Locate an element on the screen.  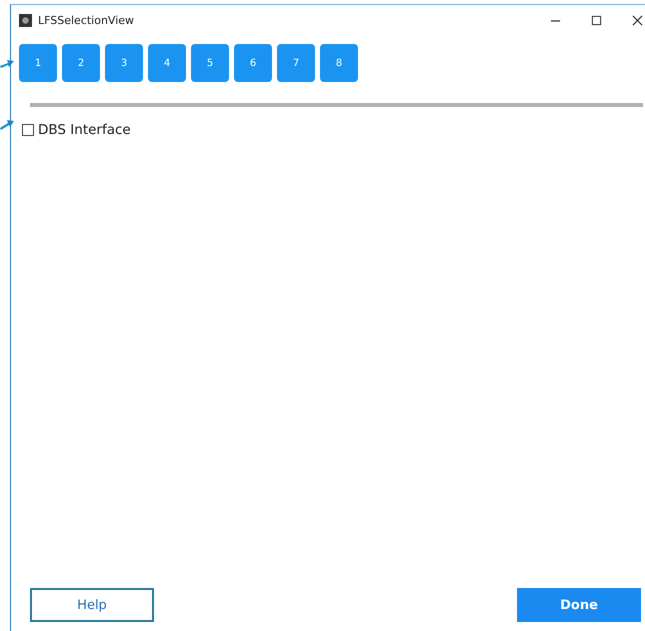
done-button: Done is located at coordinates (579, 605).